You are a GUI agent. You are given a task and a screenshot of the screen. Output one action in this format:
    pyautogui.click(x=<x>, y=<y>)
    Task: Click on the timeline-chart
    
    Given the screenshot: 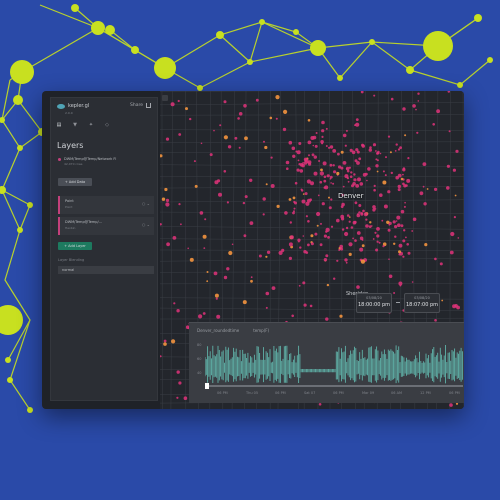 What is the action you would take?
    pyautogui.click(x=334, y=365)
    